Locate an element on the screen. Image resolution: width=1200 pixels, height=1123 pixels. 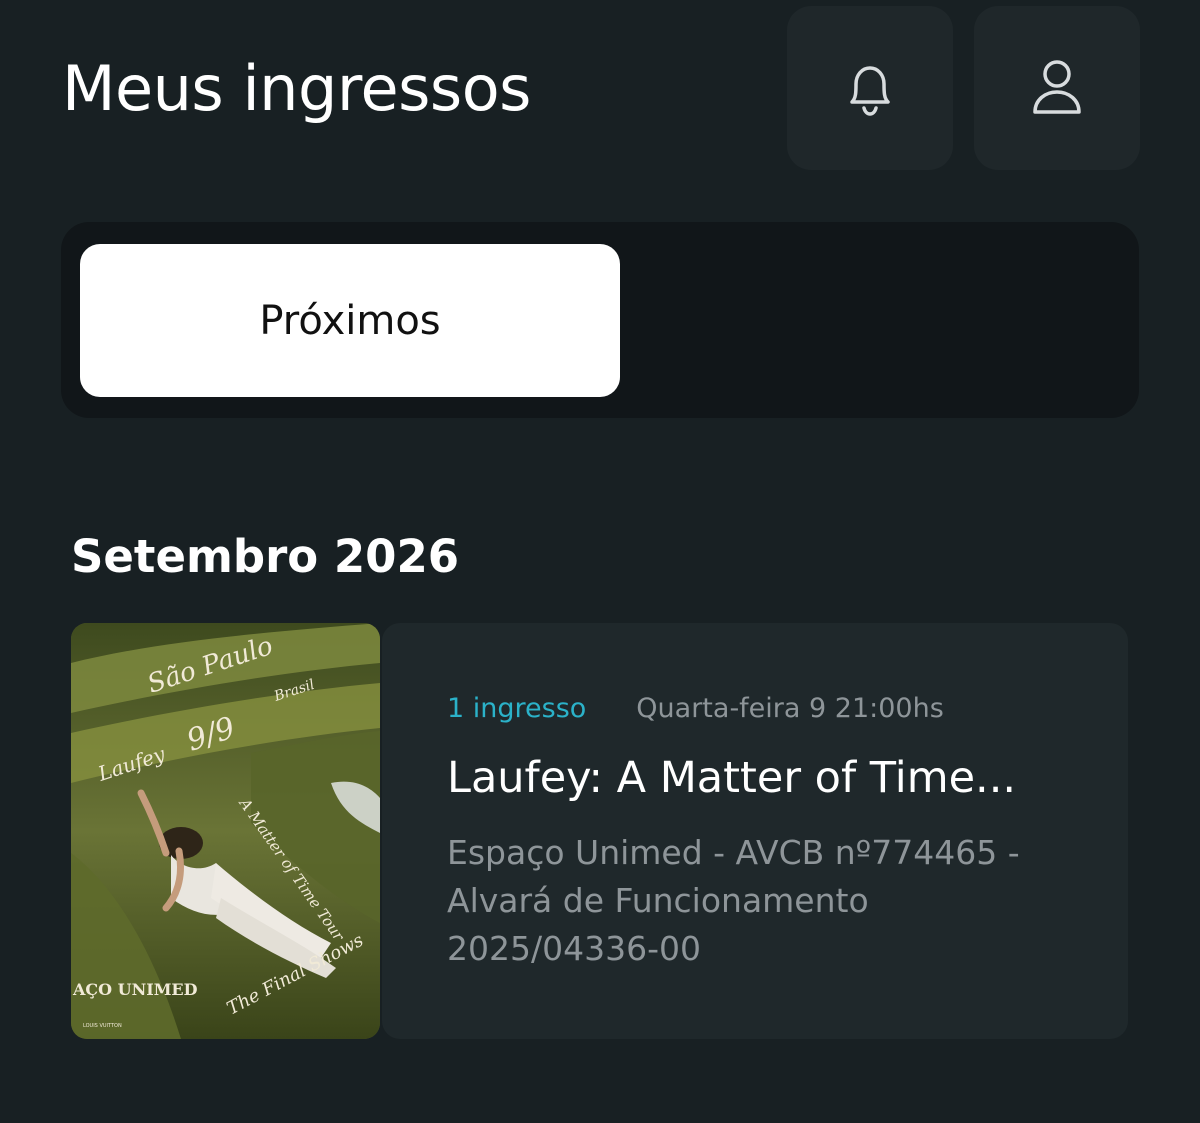
ticket-meta: 1 ingresso Quarta-feira 9 21:00hs is located at coordinates (695, 708).